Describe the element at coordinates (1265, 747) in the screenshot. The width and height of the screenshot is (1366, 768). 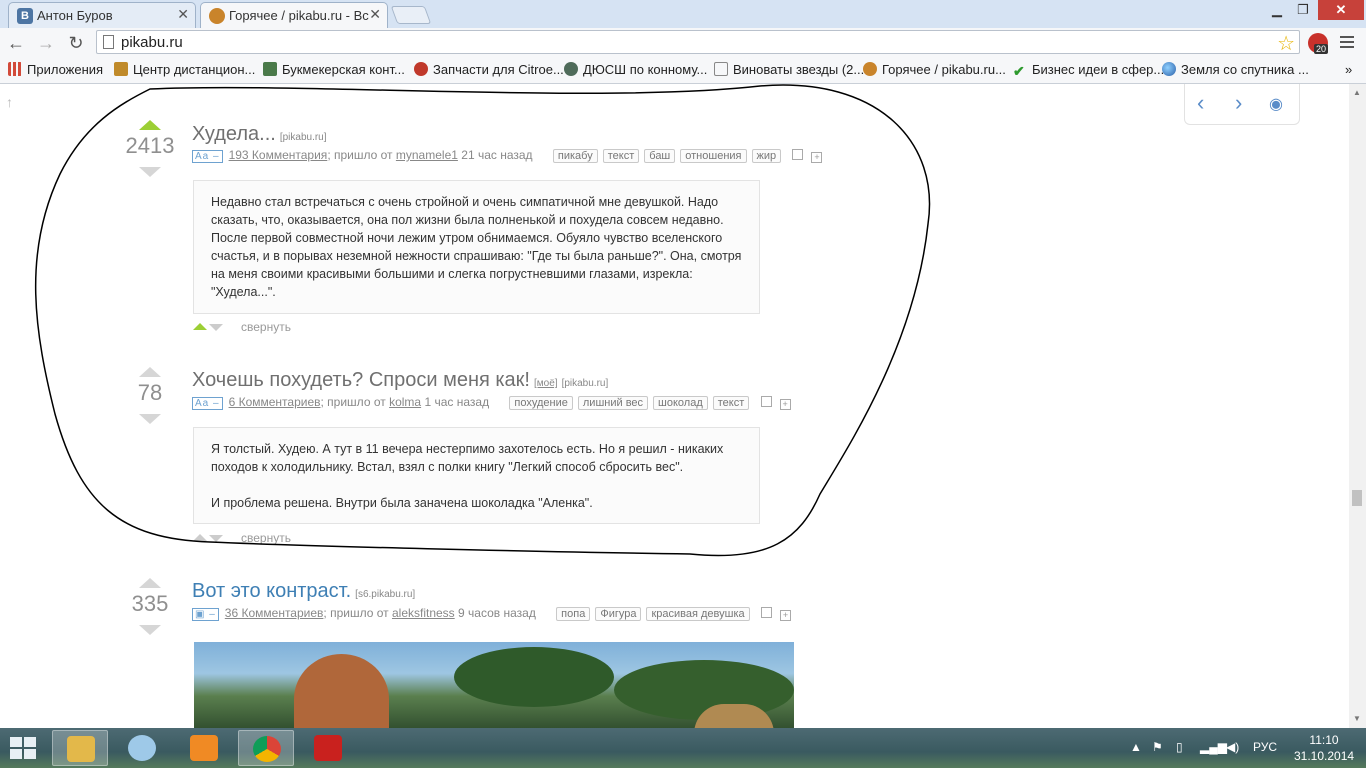
I see `language-indicator: РУС` at that location.